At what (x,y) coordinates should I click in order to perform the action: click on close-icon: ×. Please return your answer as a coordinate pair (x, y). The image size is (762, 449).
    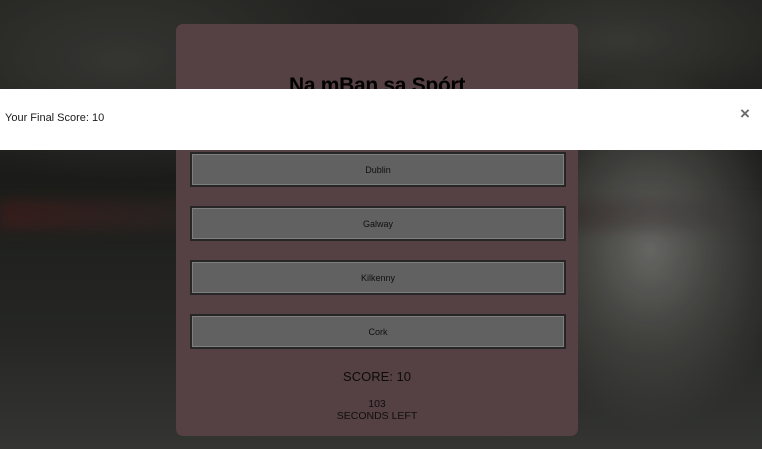
    Looking at the image, I should click on (745, 114).